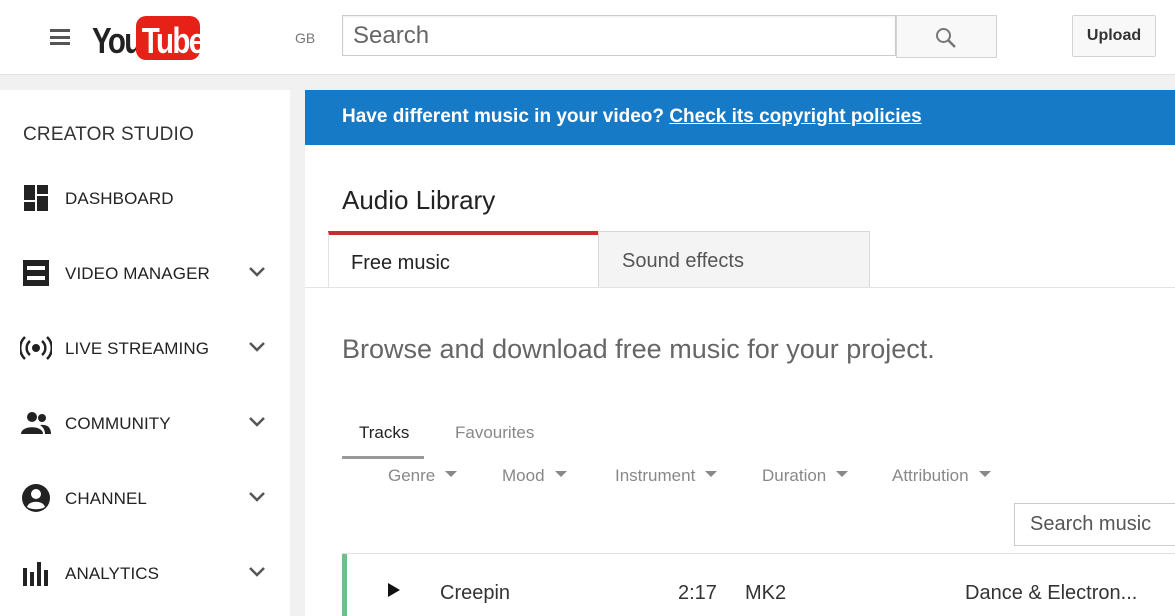 This screenshot has height=616, width=1175. What do you see at coordinates (118, 423) in the screenshot?
I see `sidebar-item-label: COMMUNITY` at bounding box center [118, 423].